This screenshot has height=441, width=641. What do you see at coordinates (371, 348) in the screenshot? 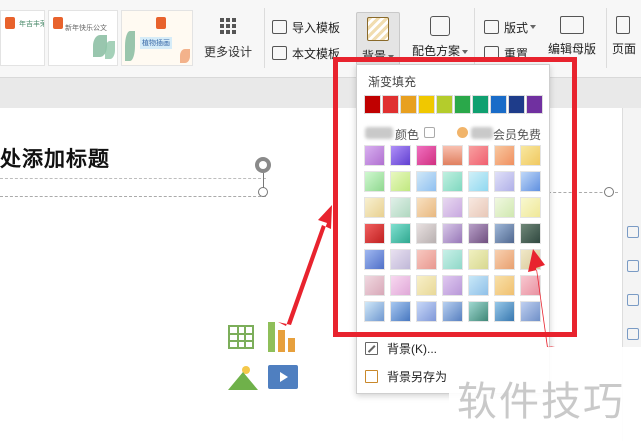
I see `background-settings-icon` at bounding box center [371, 348].